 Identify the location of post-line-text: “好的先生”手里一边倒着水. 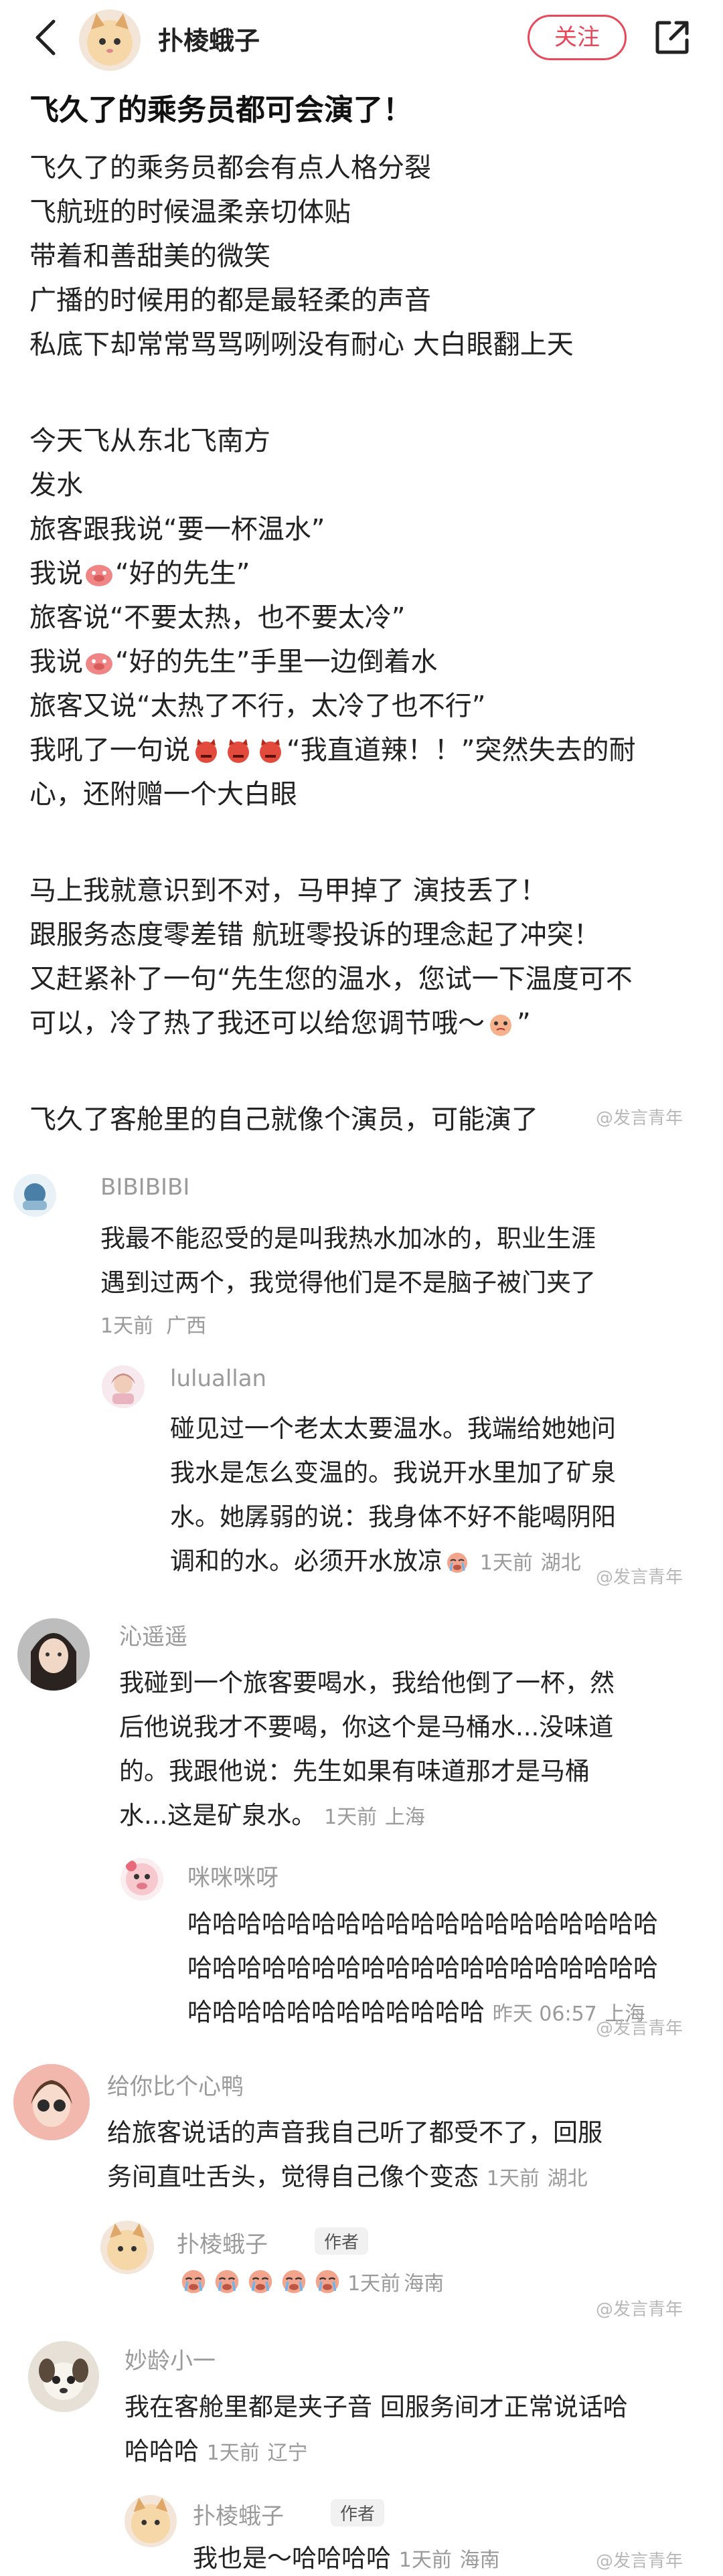
(276, 662).